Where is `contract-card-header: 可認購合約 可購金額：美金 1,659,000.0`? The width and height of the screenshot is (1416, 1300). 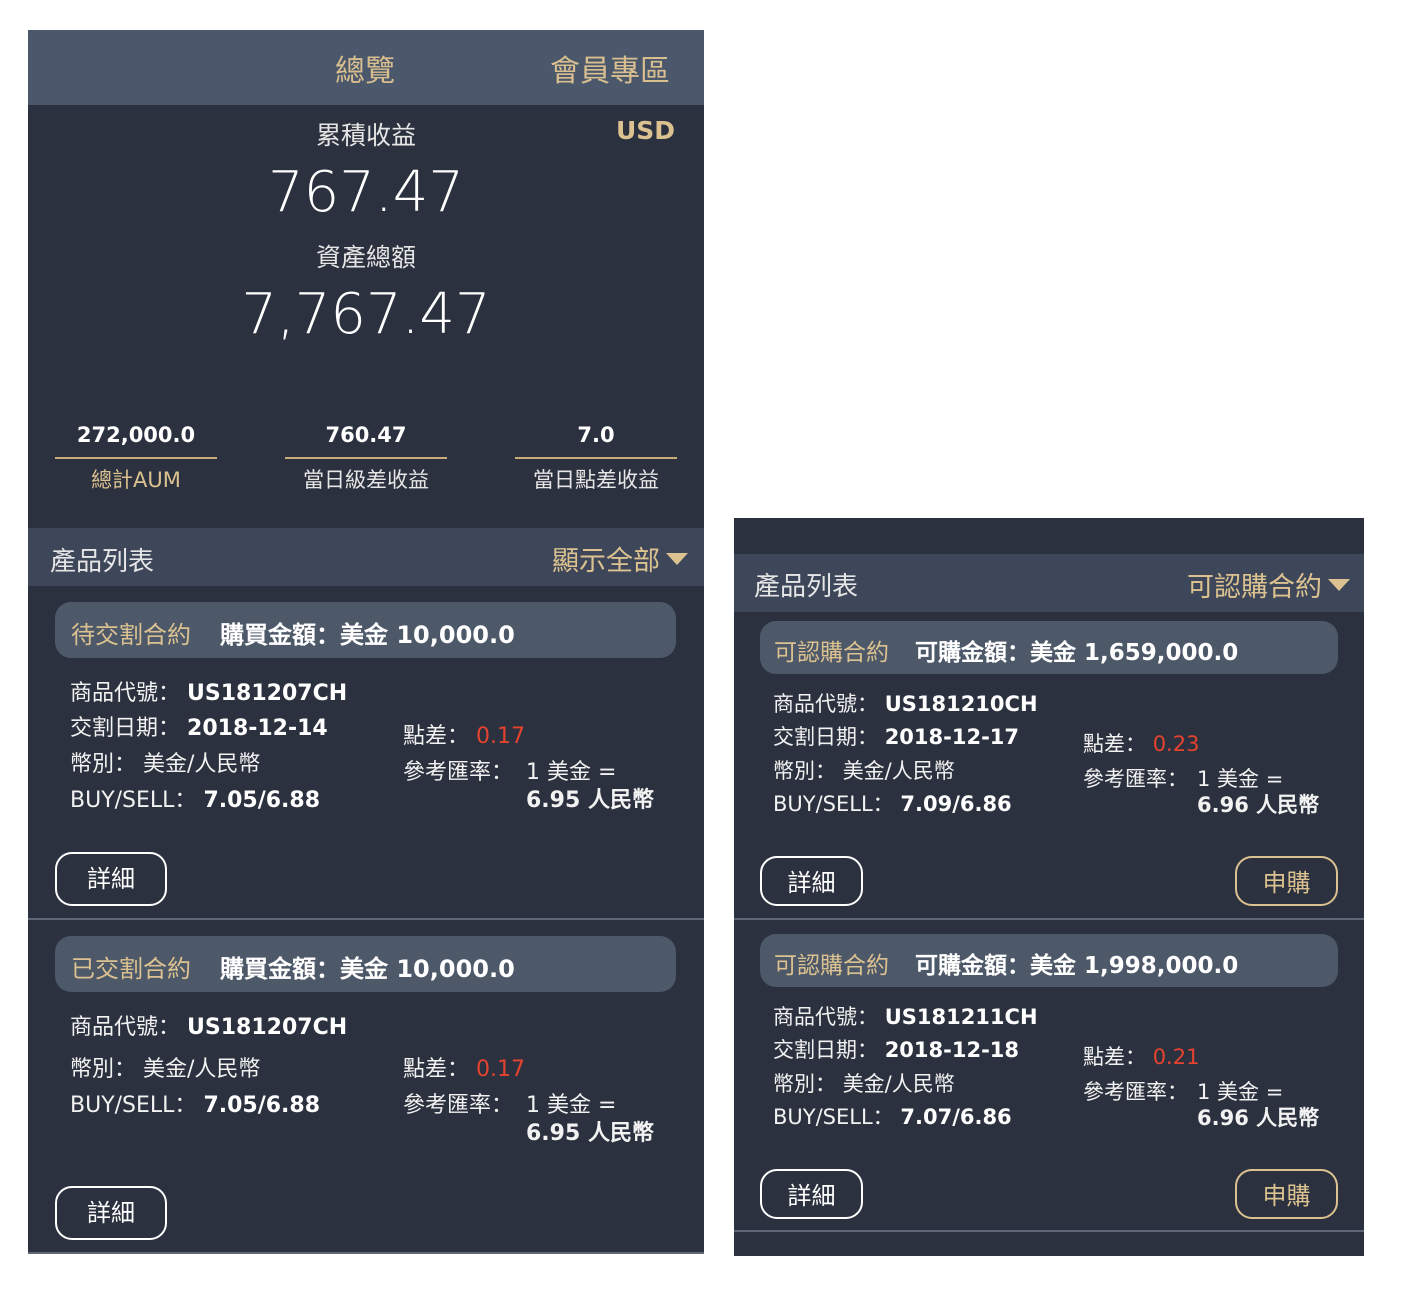
contract-card-header: 可認購合約 可購金額：美金 1,659,000.0 is located at coordinates (1049, 647).